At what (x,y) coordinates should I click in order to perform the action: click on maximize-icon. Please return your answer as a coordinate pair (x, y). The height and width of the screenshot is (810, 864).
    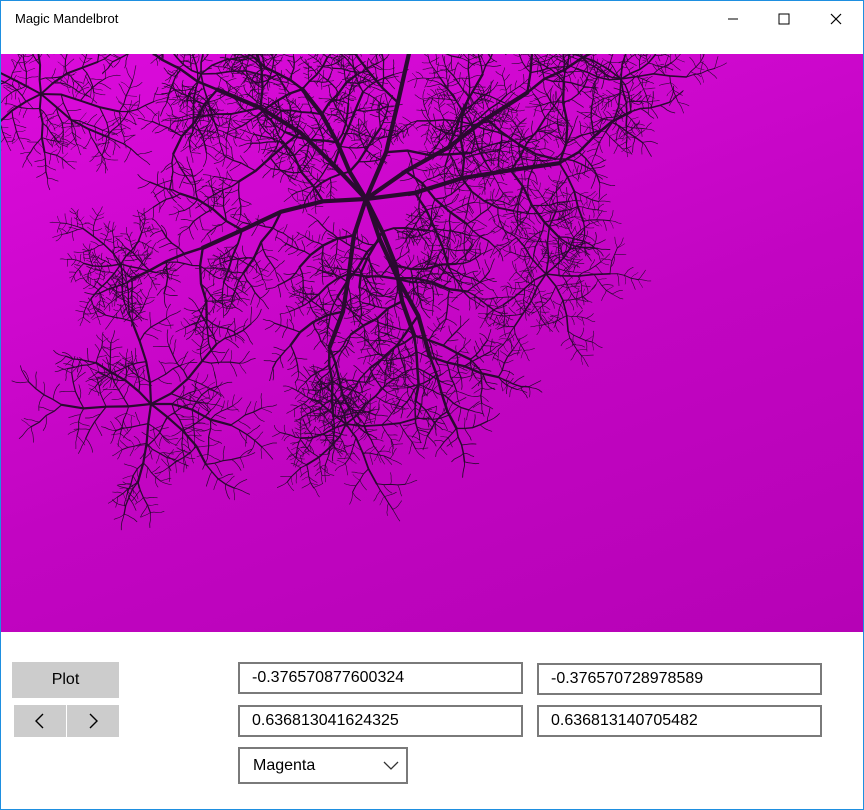
    Looking at the image, I should click on (784, 19).